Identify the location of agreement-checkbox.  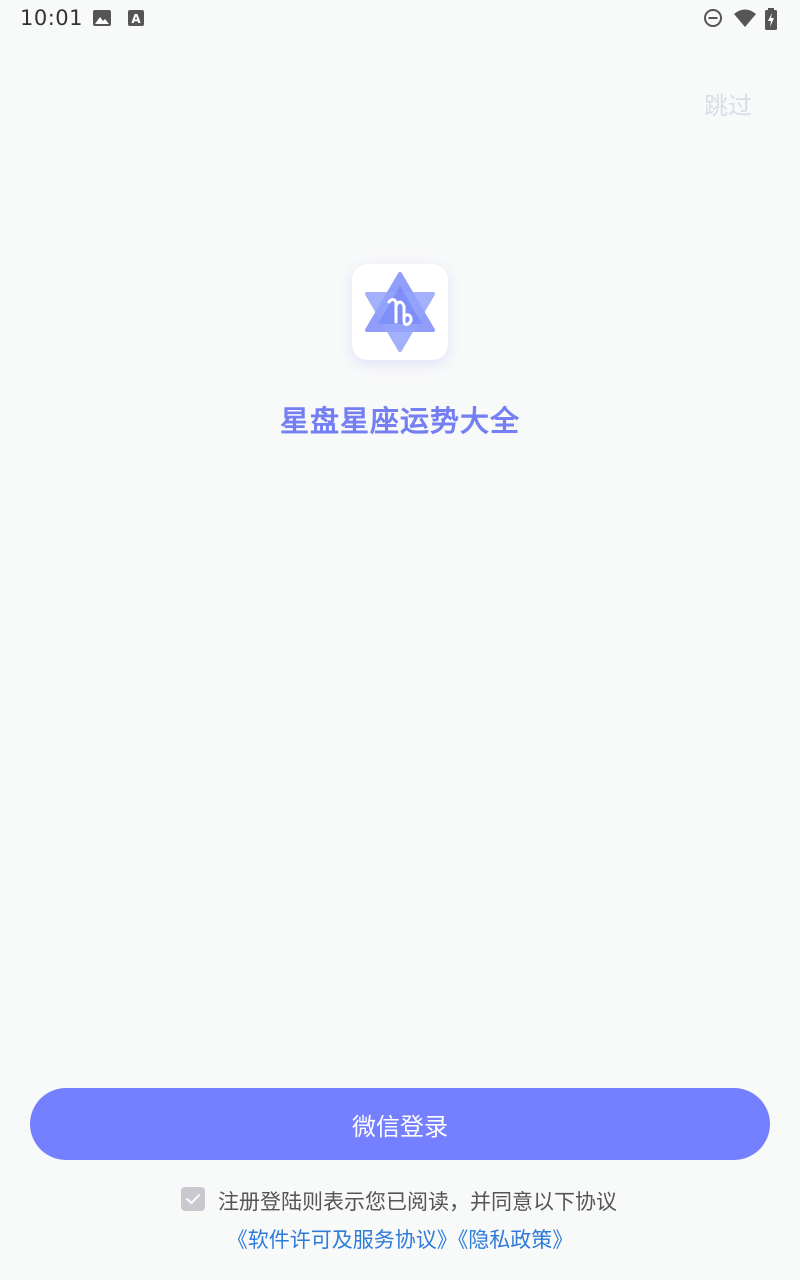
(193, 1199).